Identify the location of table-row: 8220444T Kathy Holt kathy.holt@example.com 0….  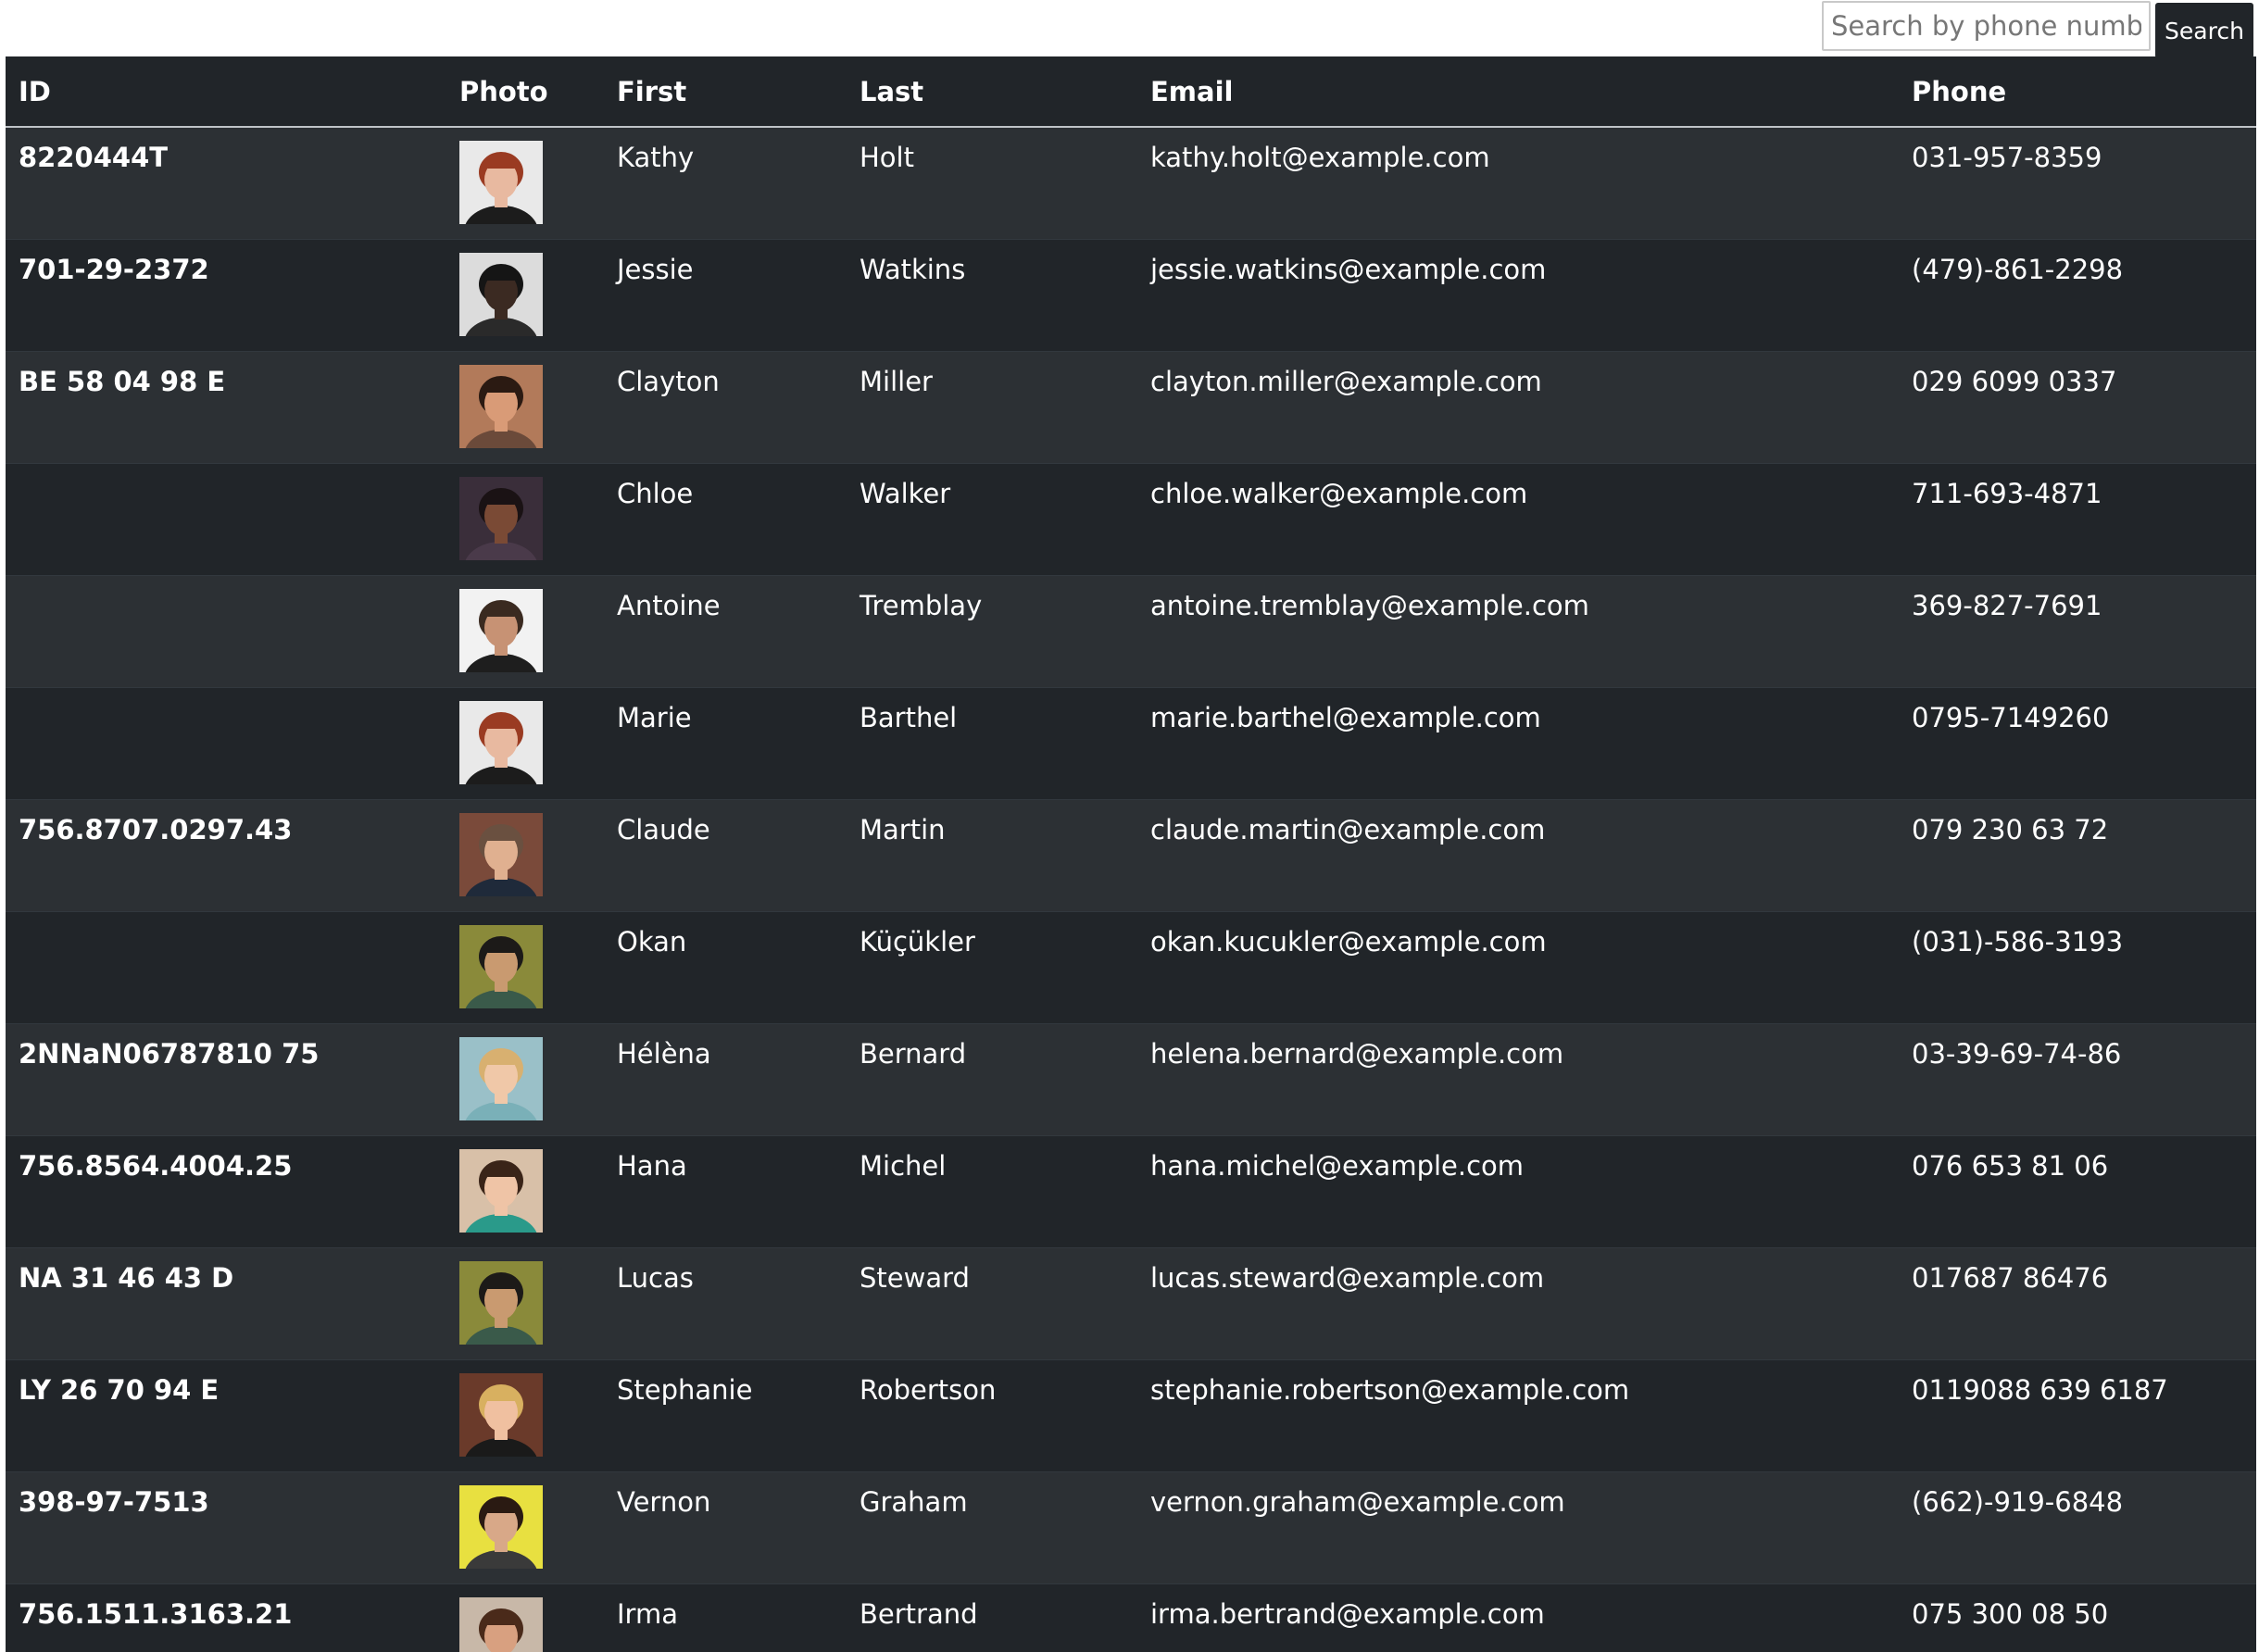
(1131, 182).